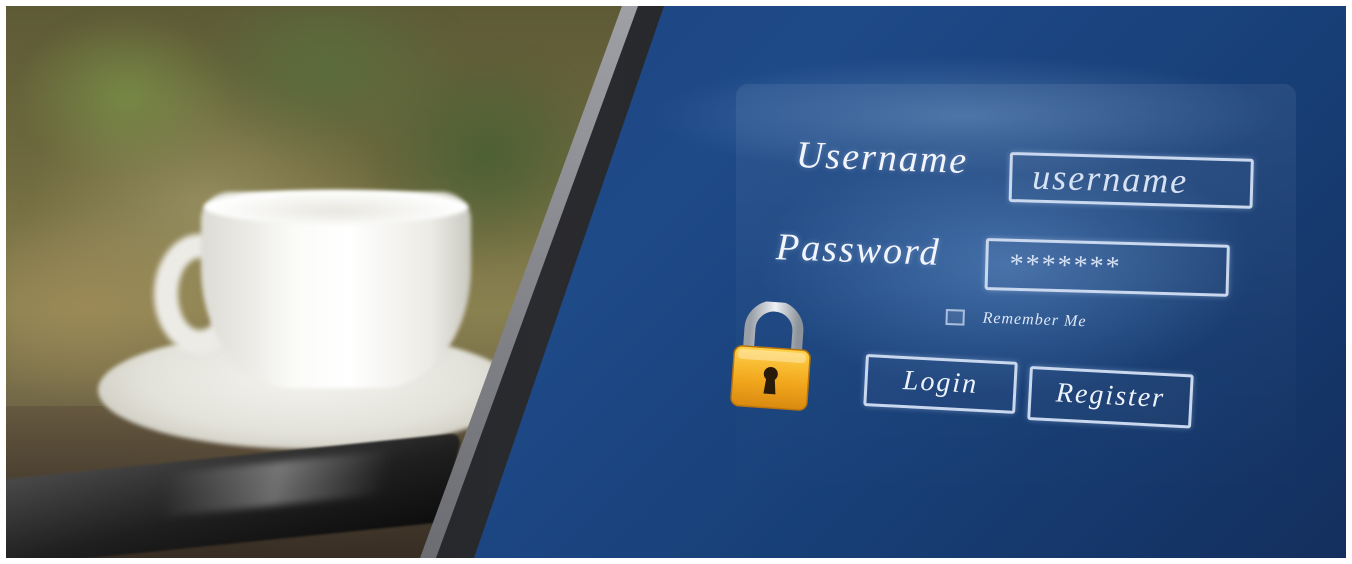  I want to click on padlock-icon, so click(770, 355).